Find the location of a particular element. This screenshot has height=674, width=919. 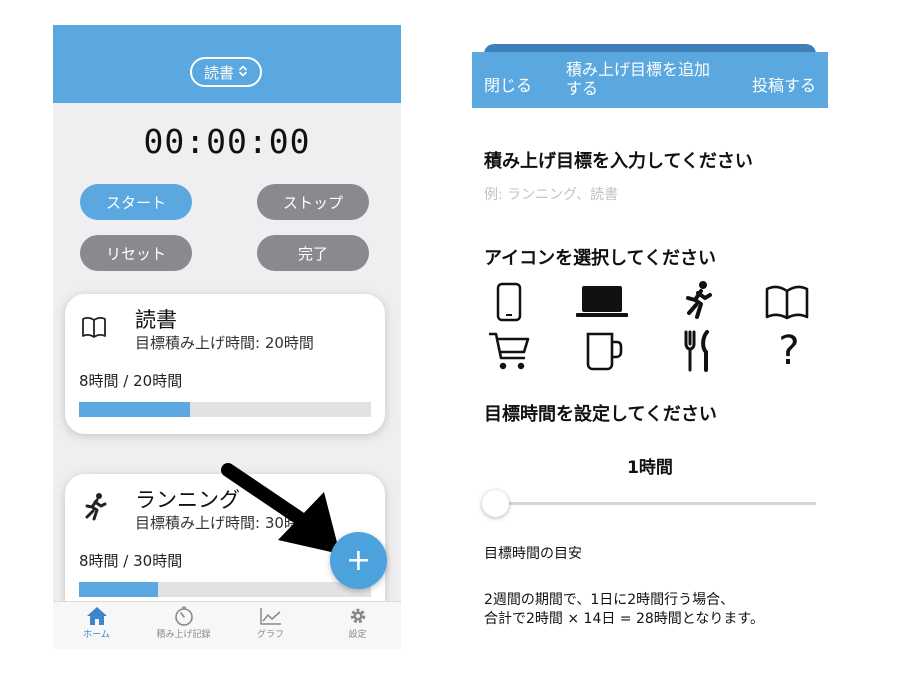

goal-heading: 積み上げ目標を入力してください is located at coordinates (618, 161).